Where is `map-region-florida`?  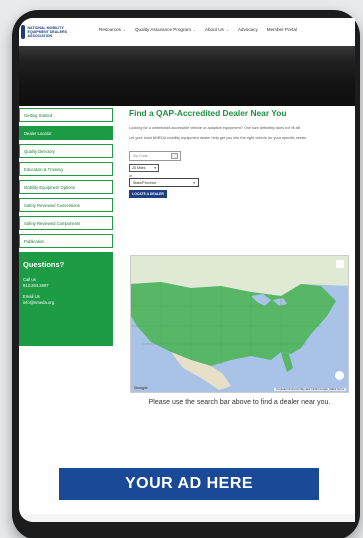
map-region-florida is located at coordinates (287, 362).